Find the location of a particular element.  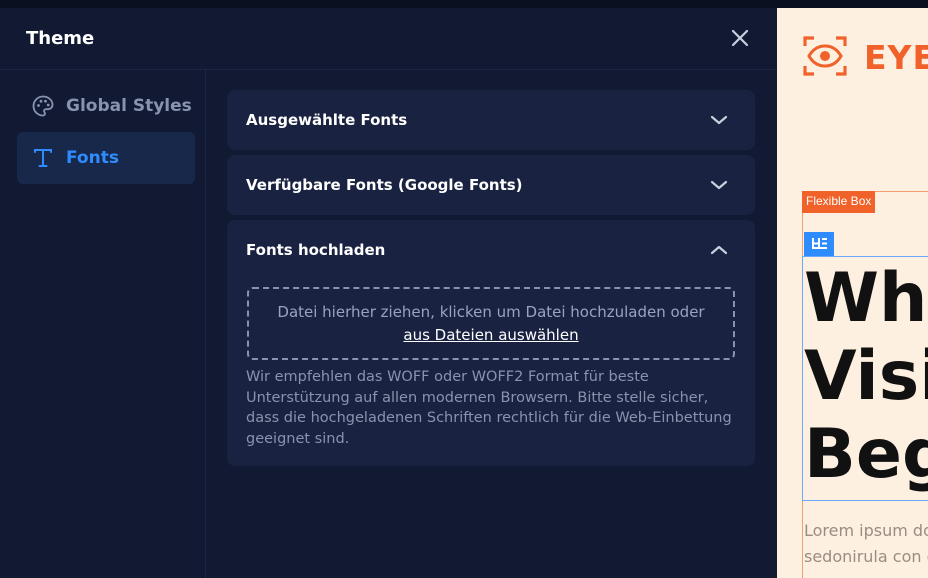

close-button is located at coordinates (740, 38).